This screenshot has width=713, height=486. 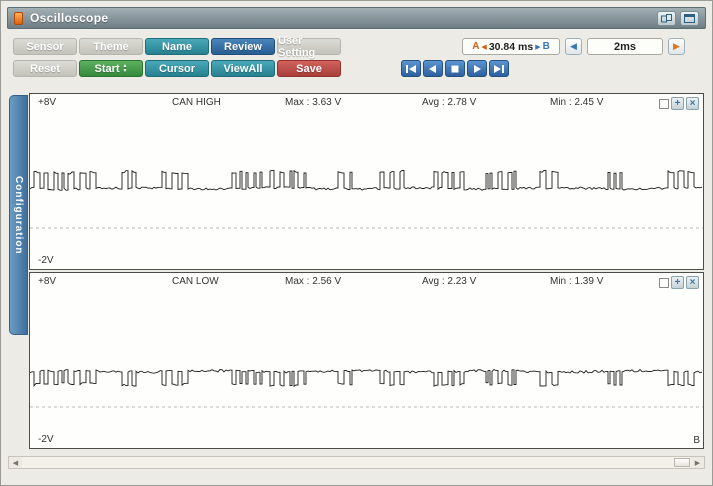 I want to click on max-value-label: Max : 2.56 V, so click(x=313, y=281).